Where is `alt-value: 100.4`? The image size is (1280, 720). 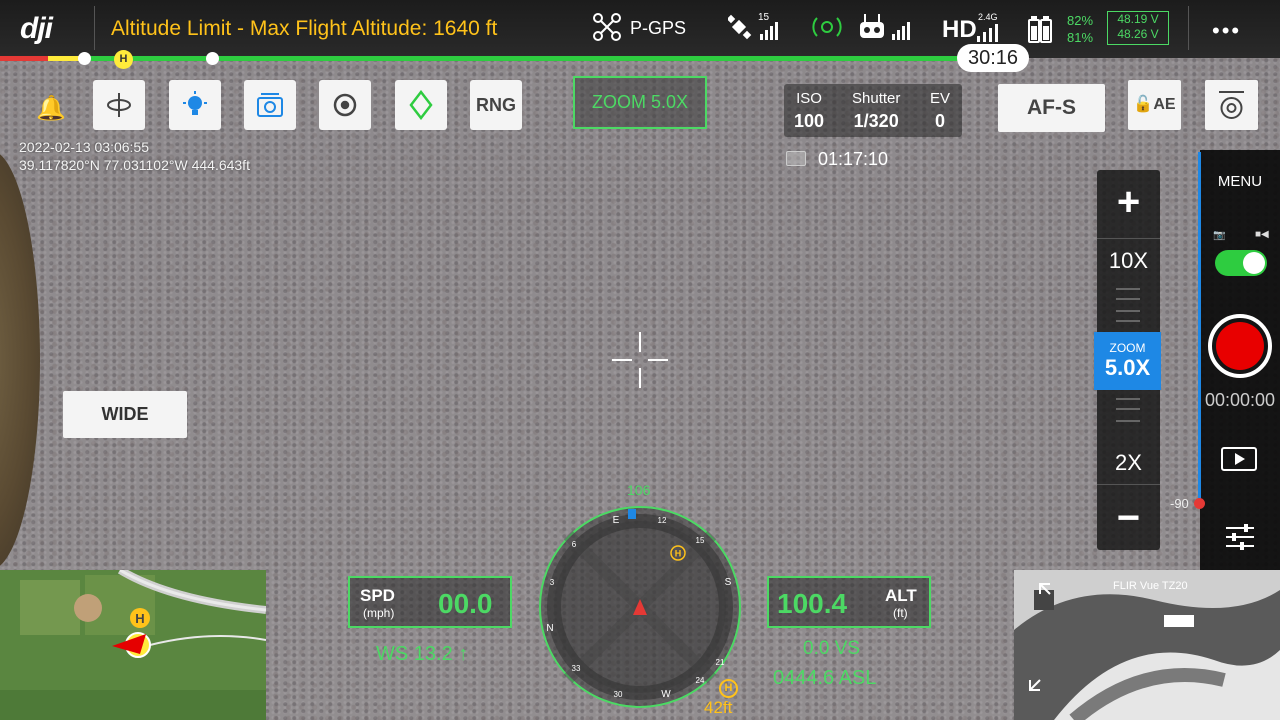
alt-value: 100.4 is located at coordinates (812, 603).